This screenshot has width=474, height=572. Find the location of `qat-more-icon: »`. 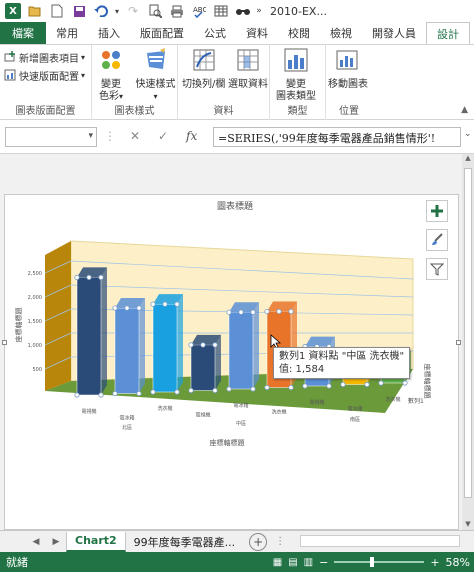

qat-more-icon: » is located at coordinates (259, 11).